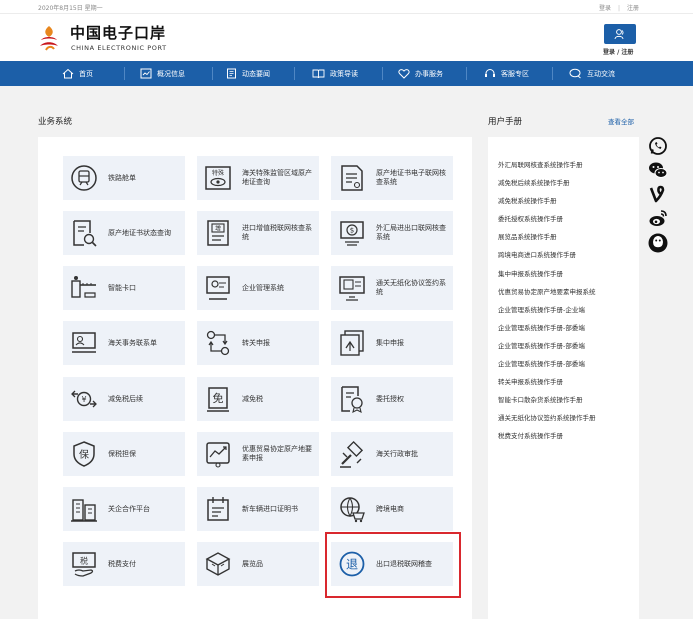 This screenshot has width=693, height=619. What do you see at coordinates (218, 288) in the screenshot?
I see `enterprise-icon` at bounding box center [218, 288].